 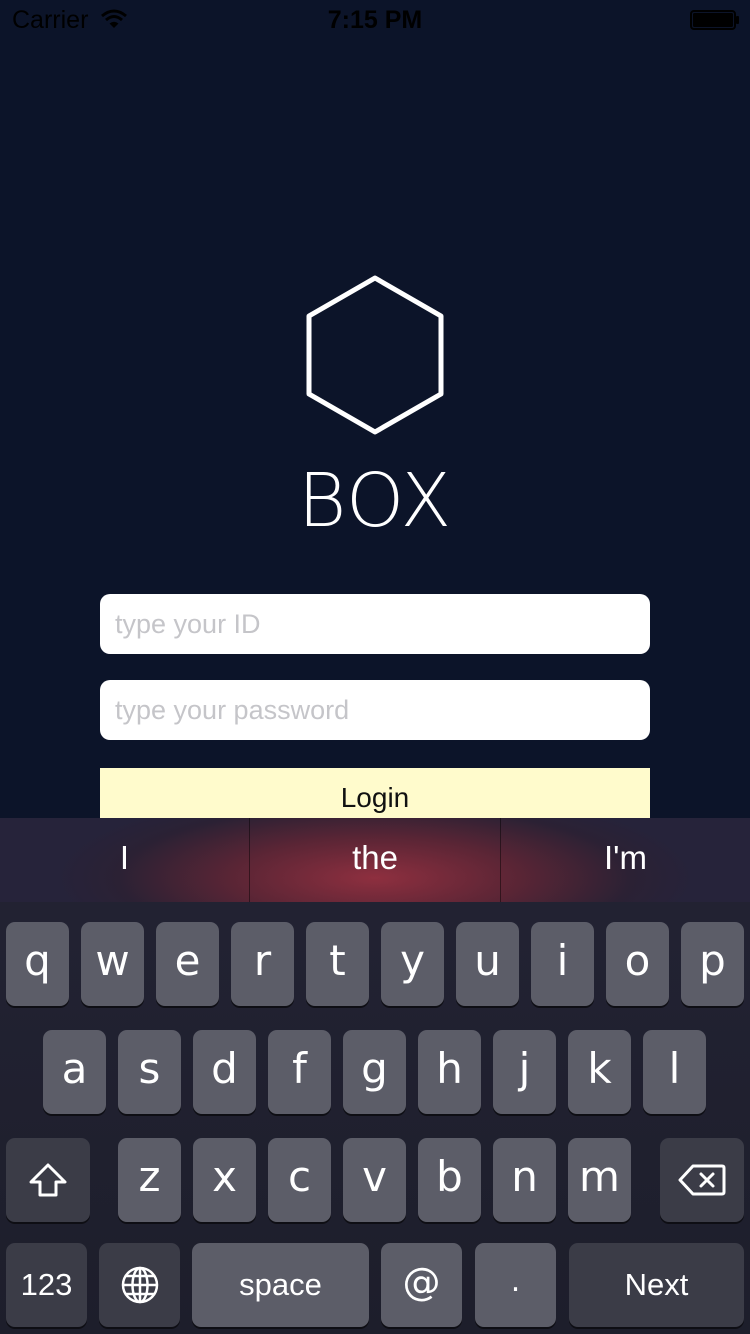 What do you see at coordinates (562, 964) in the screenshot?
I see `key: i` at bounding box center [562, 964].